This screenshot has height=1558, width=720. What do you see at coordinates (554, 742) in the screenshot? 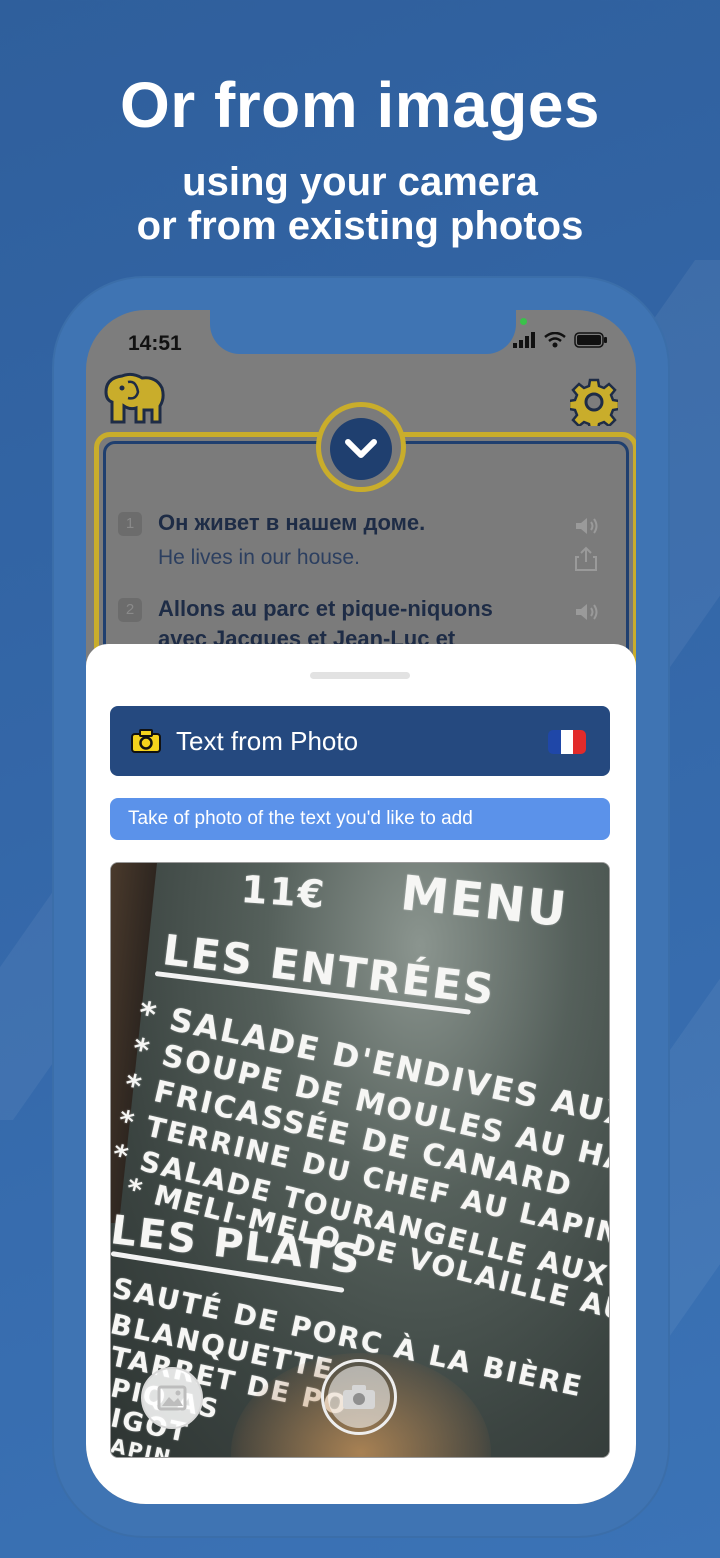
I see `flag-stripe-blue` at bounding box center [554, 742].